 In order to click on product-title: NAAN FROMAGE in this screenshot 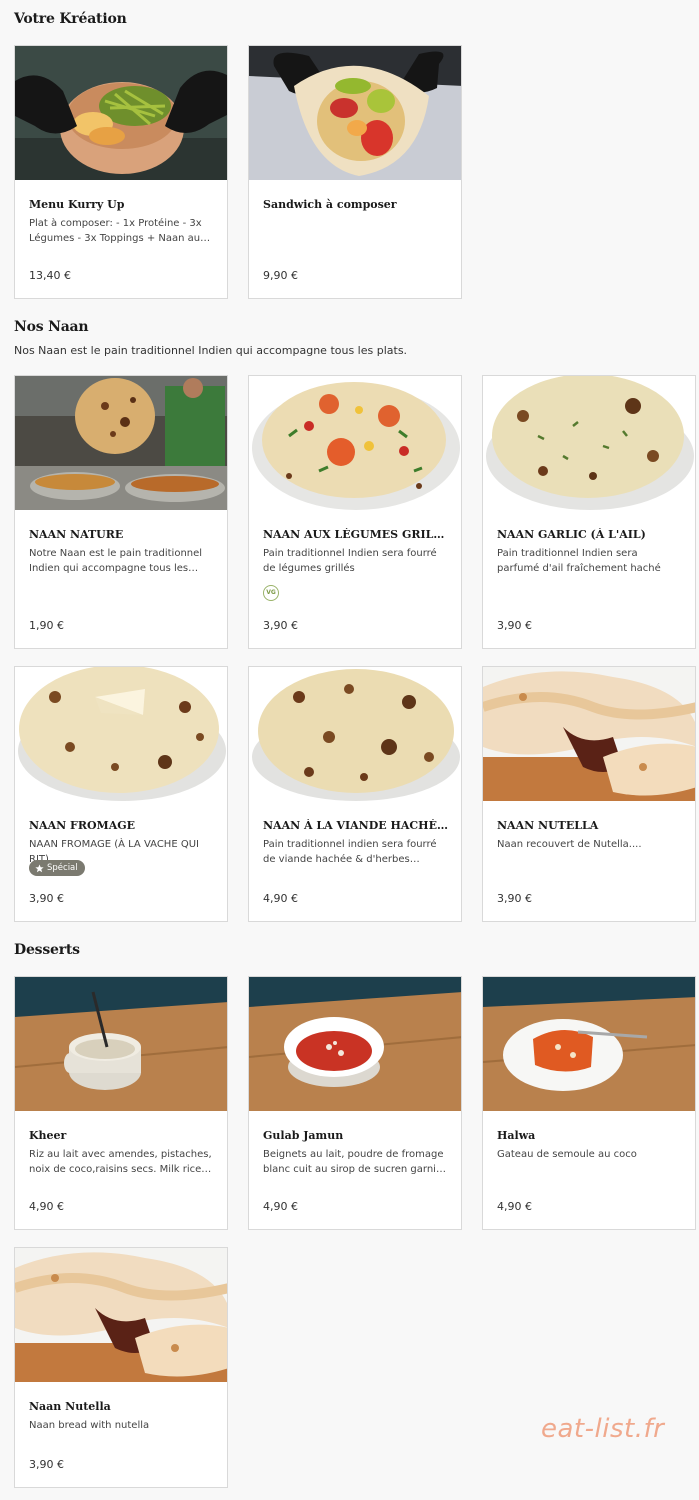, I will do `click(82, 825)`.